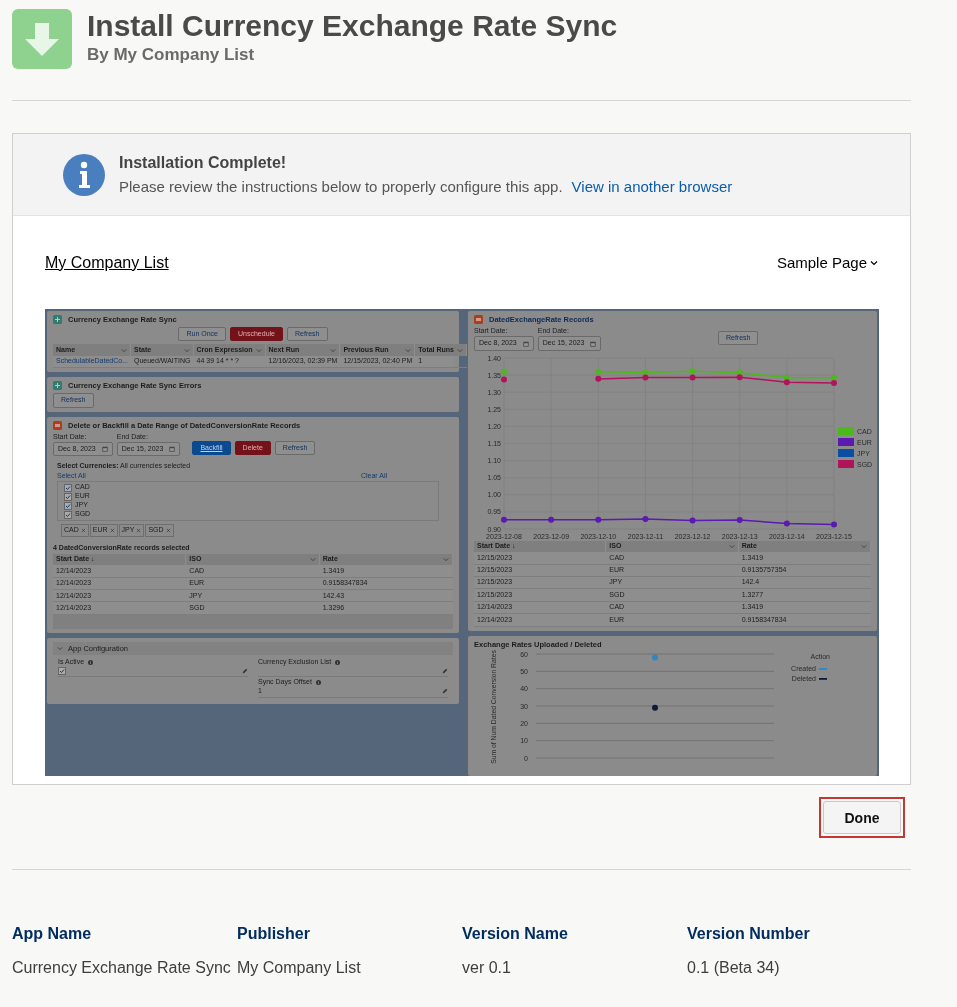 The image size is (957, 1007). What do you see at coordinates (352, 26) in the screenshot?
I see `page-title: Install Currency Exchange Rate Sync` at bounding box center [352, 26].